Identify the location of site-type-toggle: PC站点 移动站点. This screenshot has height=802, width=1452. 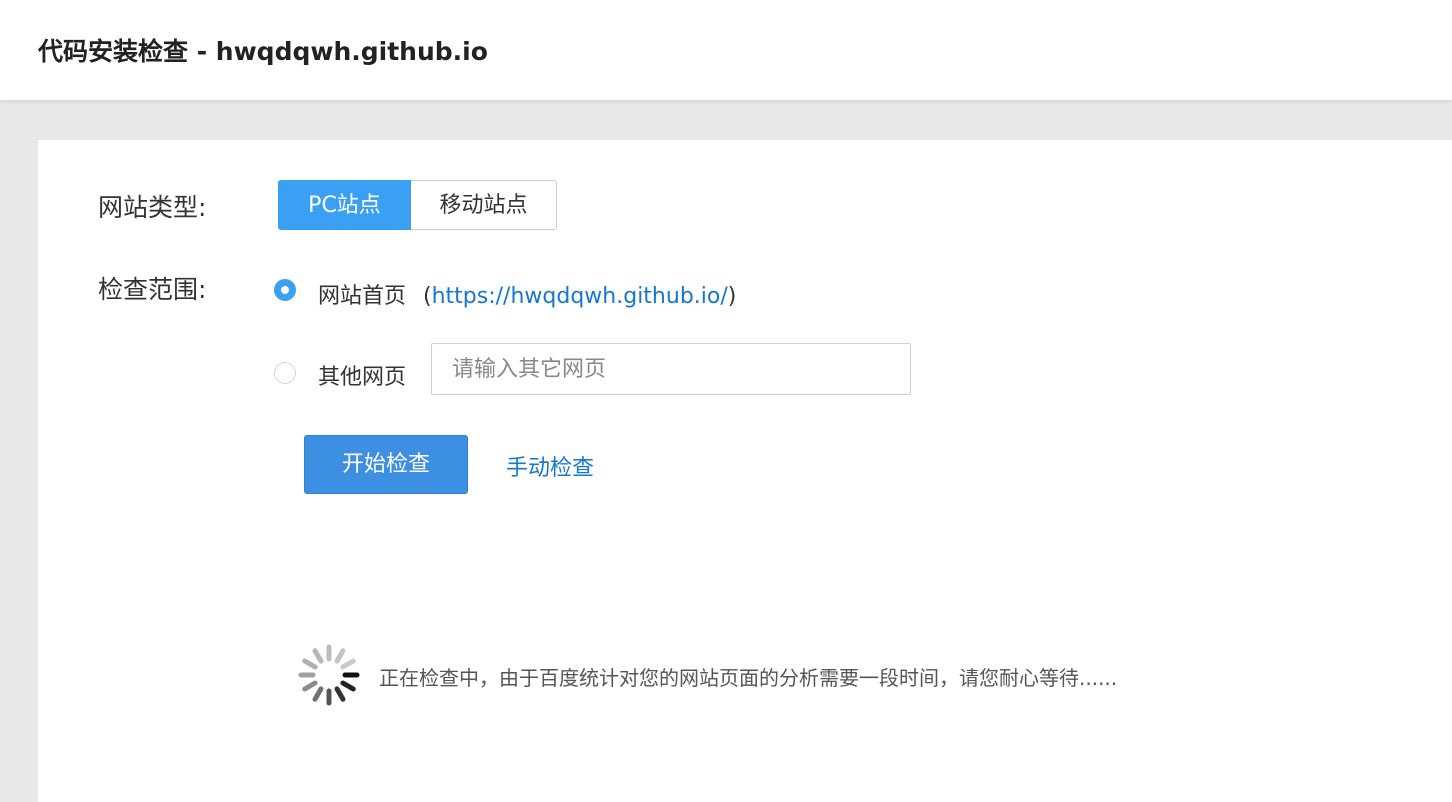
(417, 206).